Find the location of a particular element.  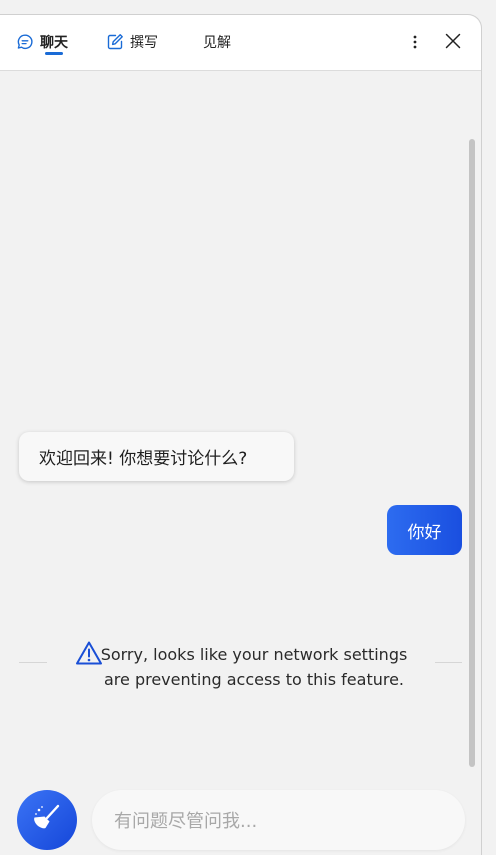

close-icon is located at coordinates (453, 43).